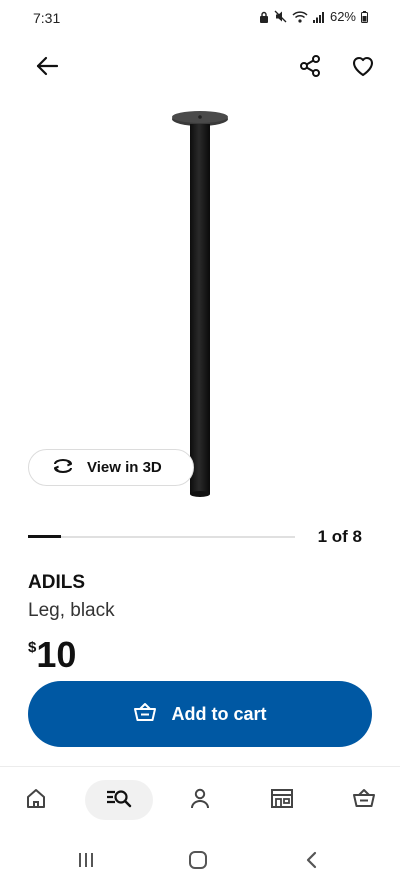 The image size is (400, 889). I want to click on arrow-left-icon, so click(47, 68).